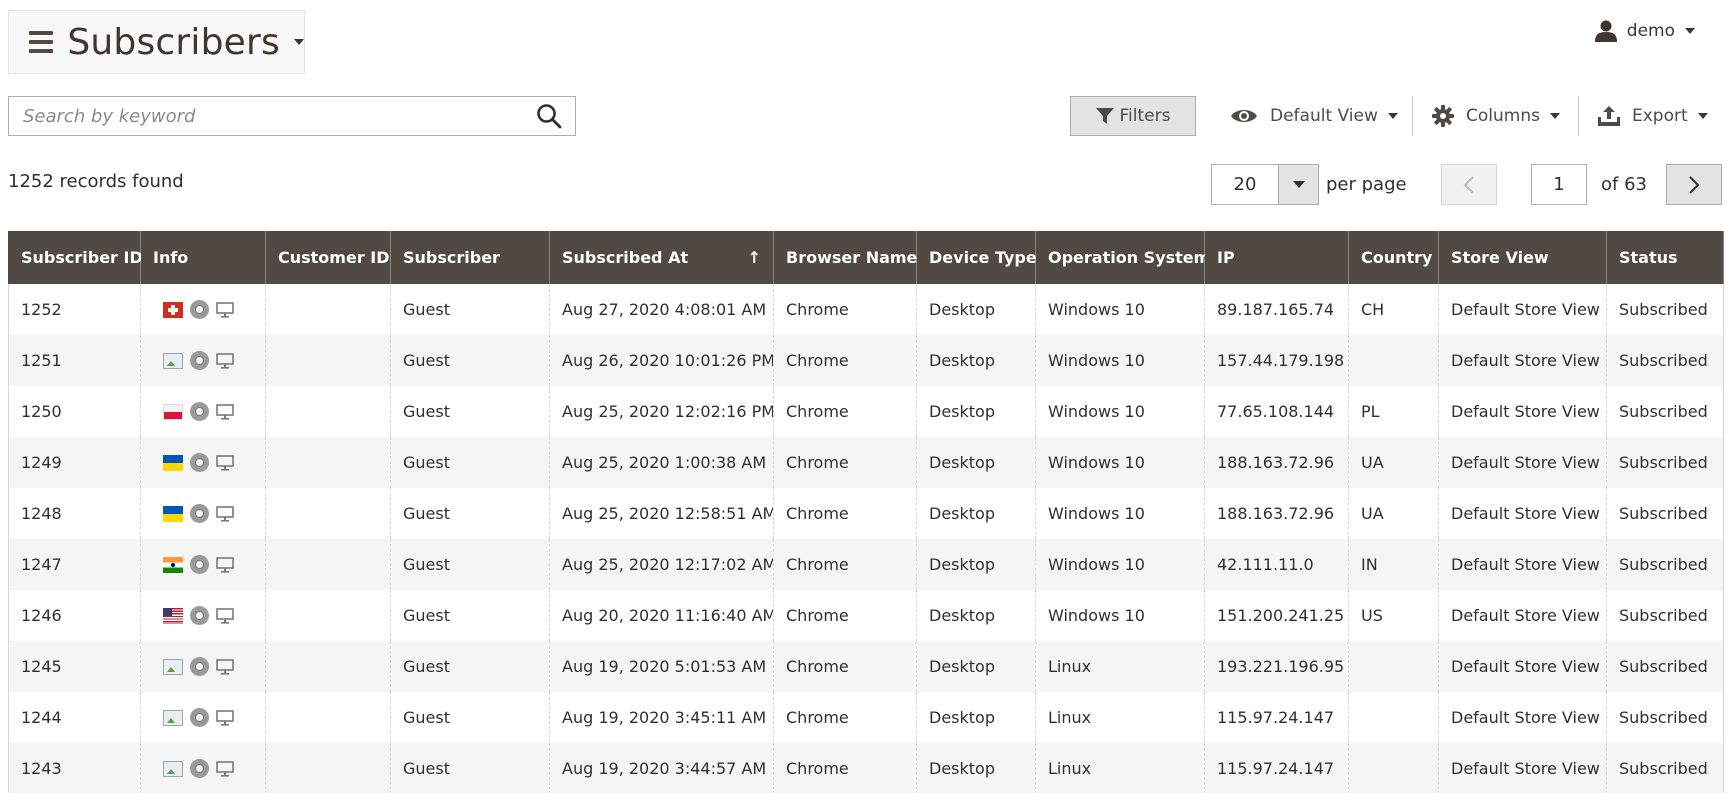 The width and height of the screenshot is (1729, 793). What do you see at coordinates (1276, 360) in the screenshot?
I see `ip-cell: 157.44.179.198` at bounding box center [1276, 360].